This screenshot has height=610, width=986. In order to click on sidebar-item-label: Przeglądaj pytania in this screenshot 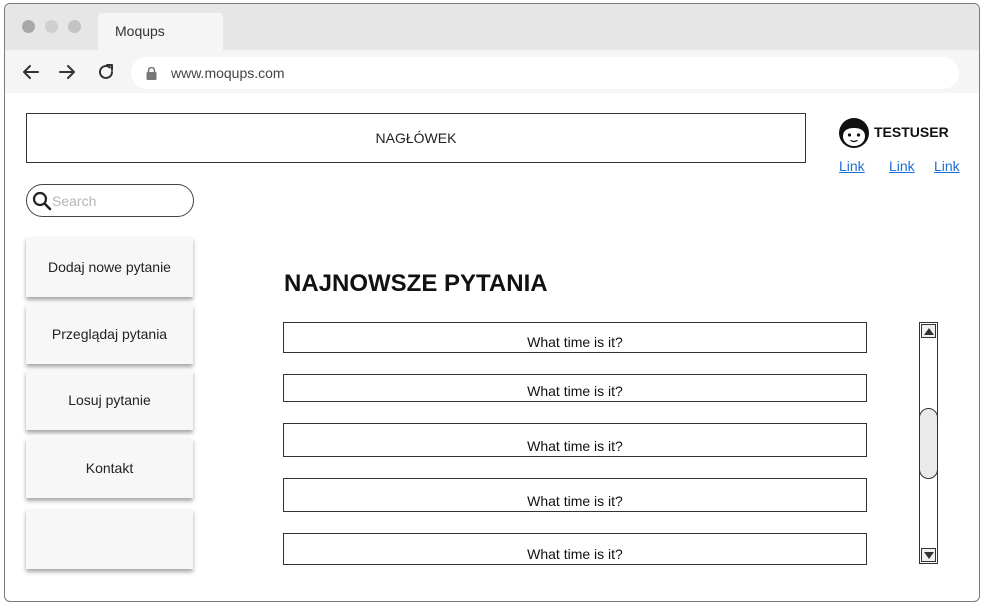, I will do `click(109, 334)`.